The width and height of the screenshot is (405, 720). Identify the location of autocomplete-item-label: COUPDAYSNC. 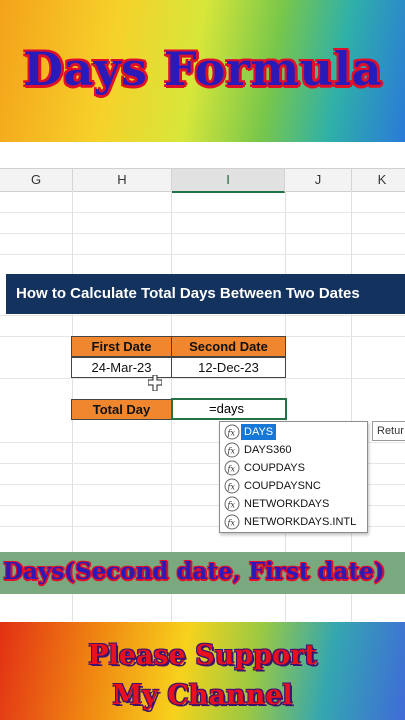
(282, 486).